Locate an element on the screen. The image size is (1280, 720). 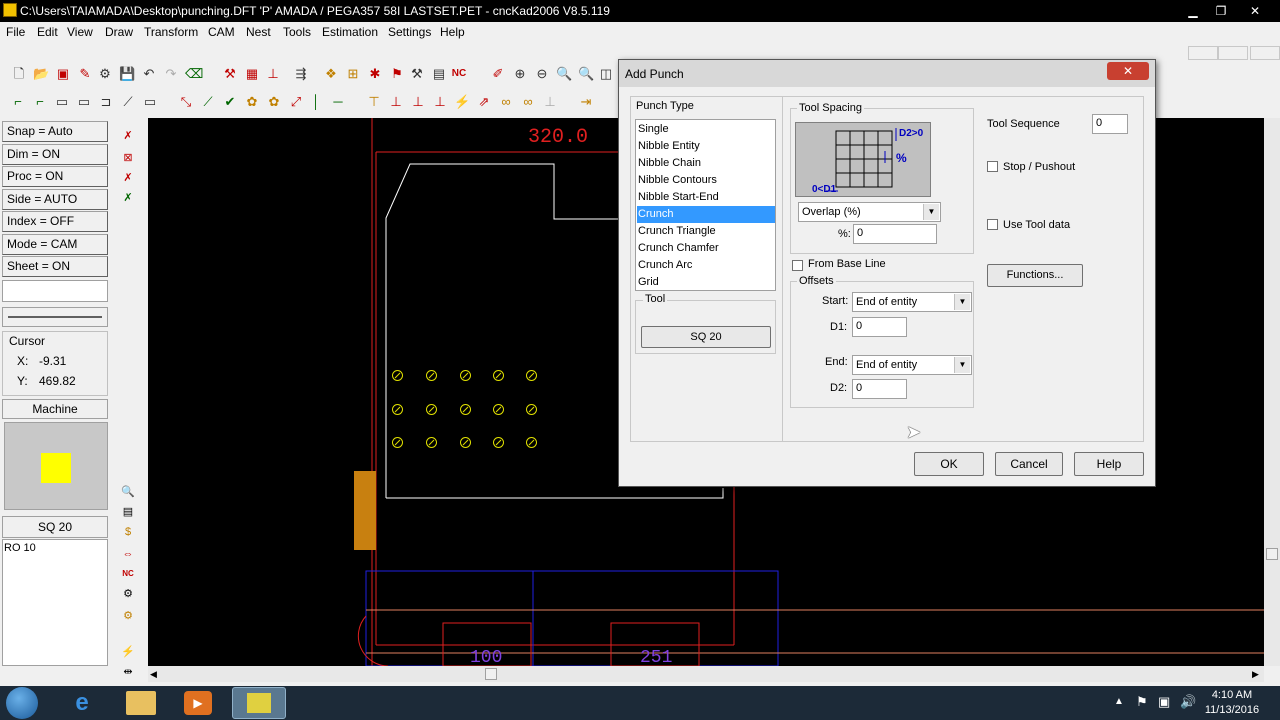
delete-icon: ⌫ is located at coordinates (194, 74).